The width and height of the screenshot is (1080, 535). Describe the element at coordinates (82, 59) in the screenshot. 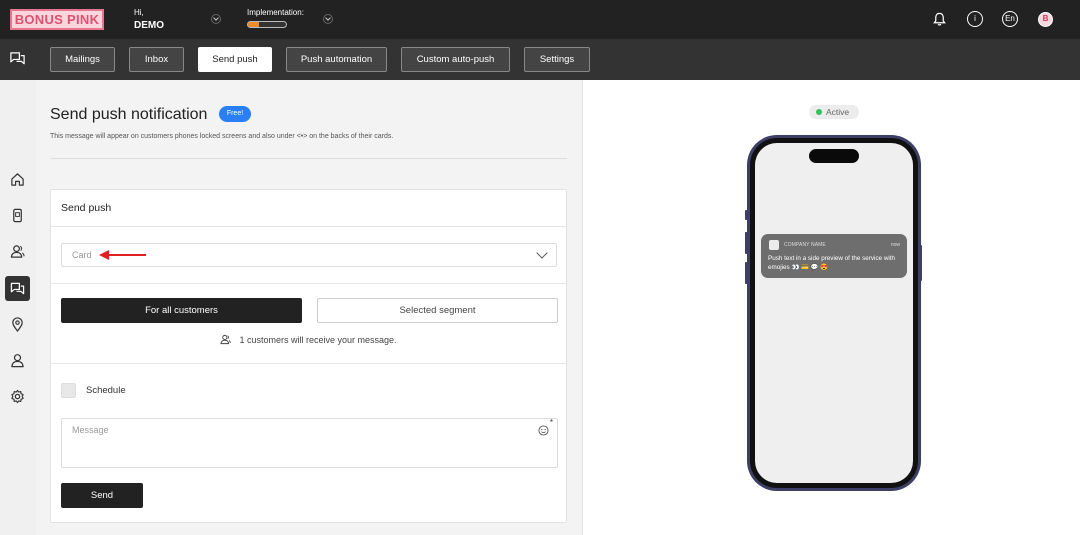

I see `tab-mailings: Mailings` at that location.